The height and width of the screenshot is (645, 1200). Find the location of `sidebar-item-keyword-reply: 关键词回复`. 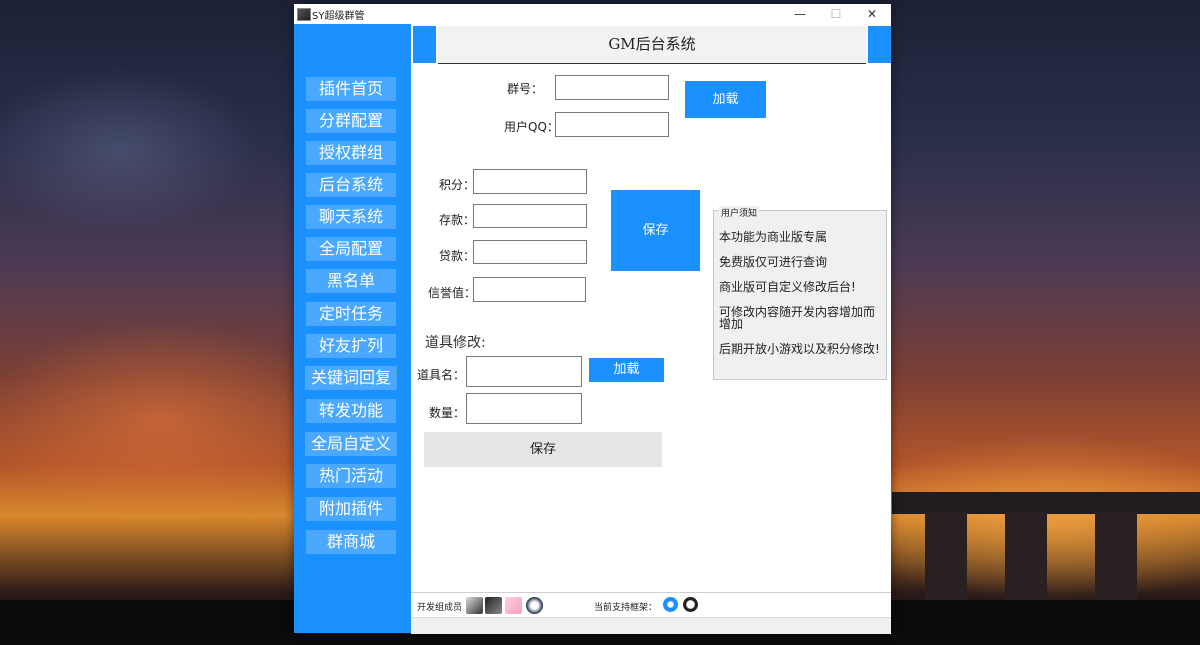

sidebar-item-keyword-reply: 关键词回复 is located at coordinates (351, 378).